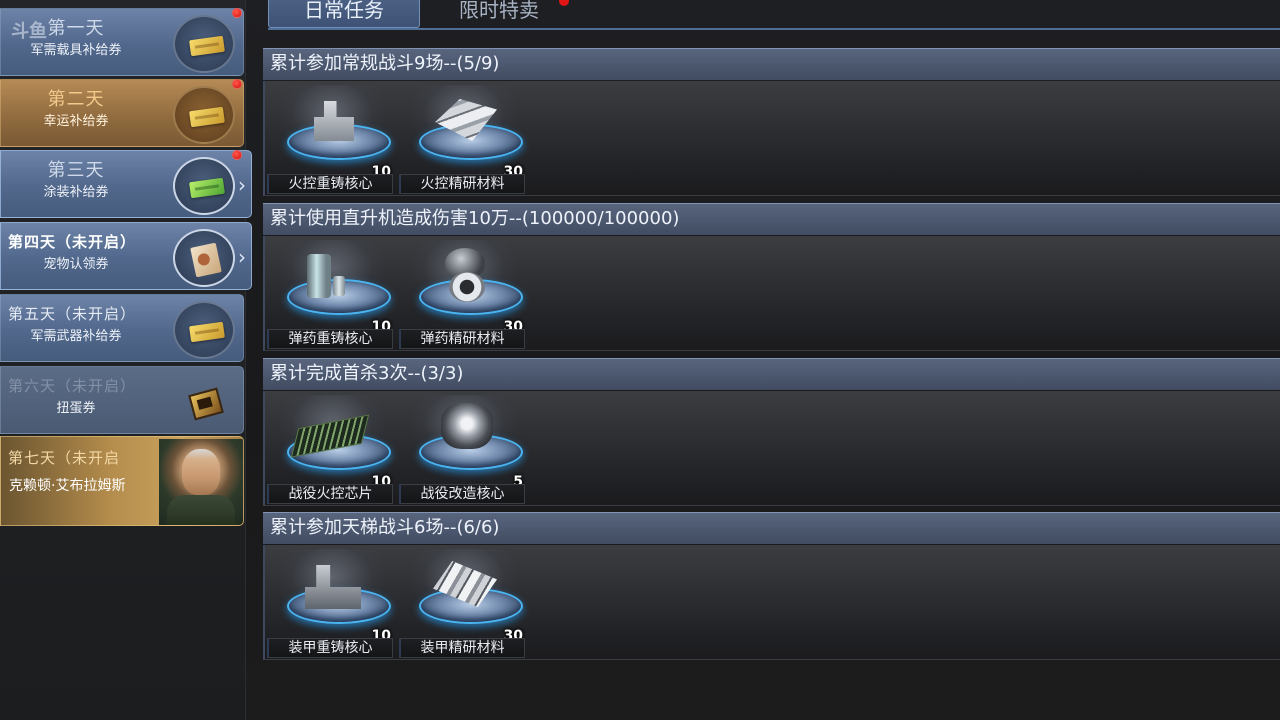  Describe the element at coordinates (330, 339) in the screenshot. I see `reward-name: 弹药重铸核心` at that location.